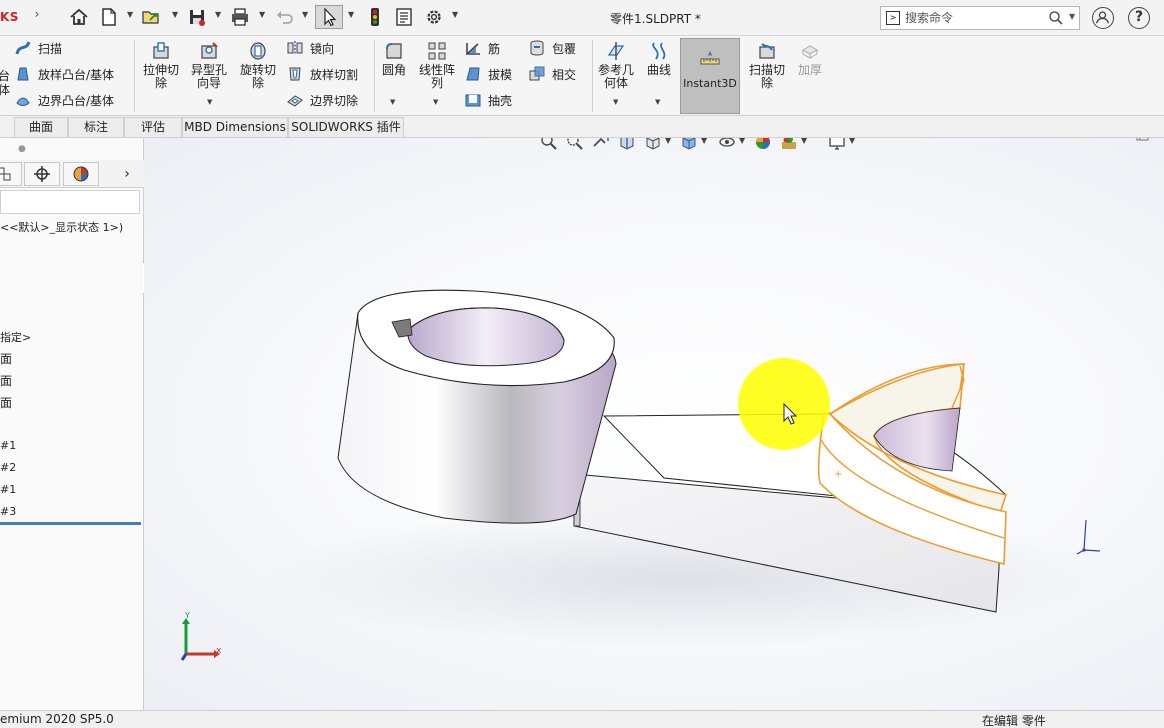  What do you see at coordinates (488, 74) in the screenshot?
I see `draft-button: 拔模` at bounding box center [488, 74].